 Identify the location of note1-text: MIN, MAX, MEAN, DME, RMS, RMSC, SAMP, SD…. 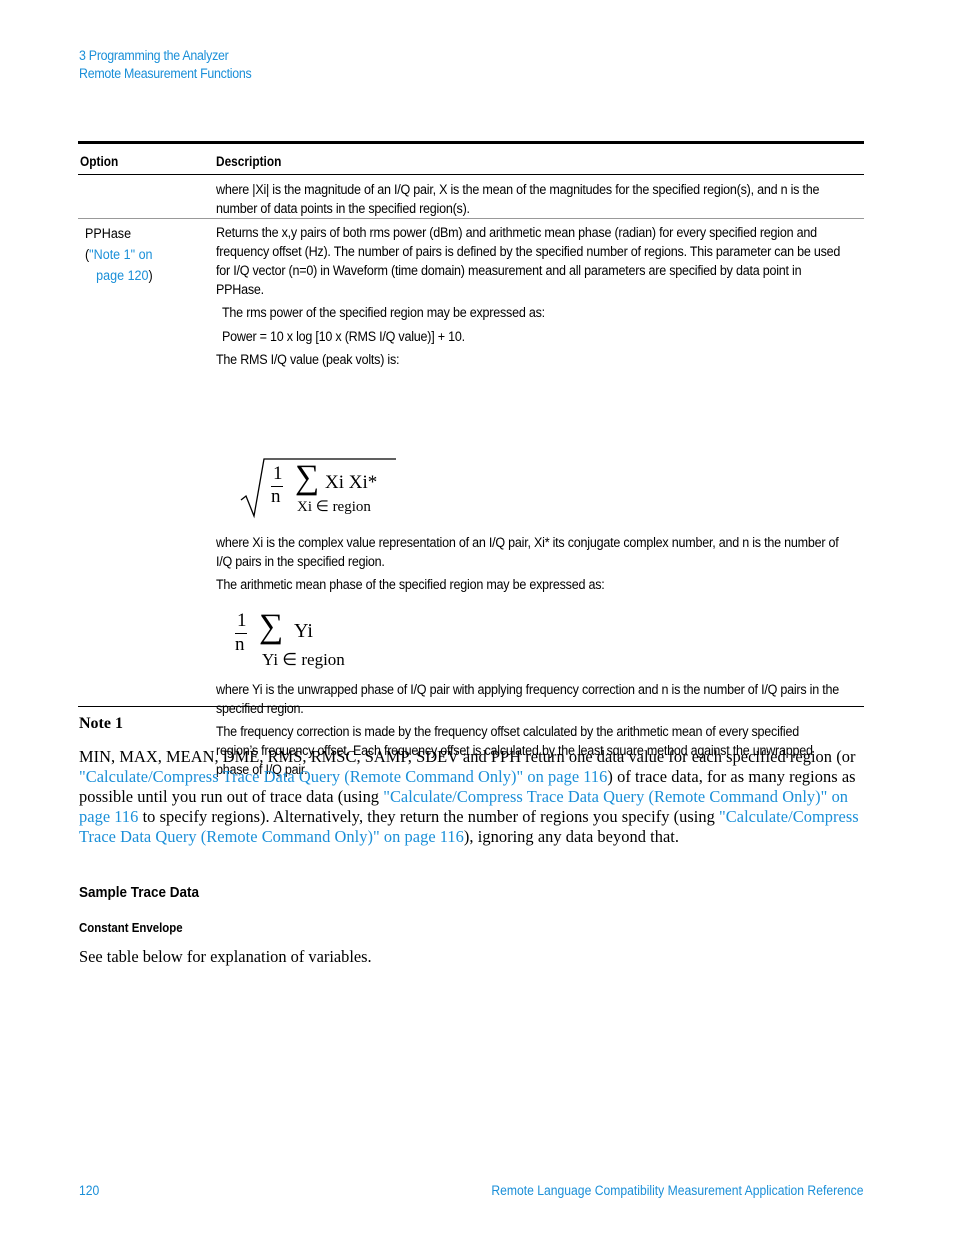
(467, 756).